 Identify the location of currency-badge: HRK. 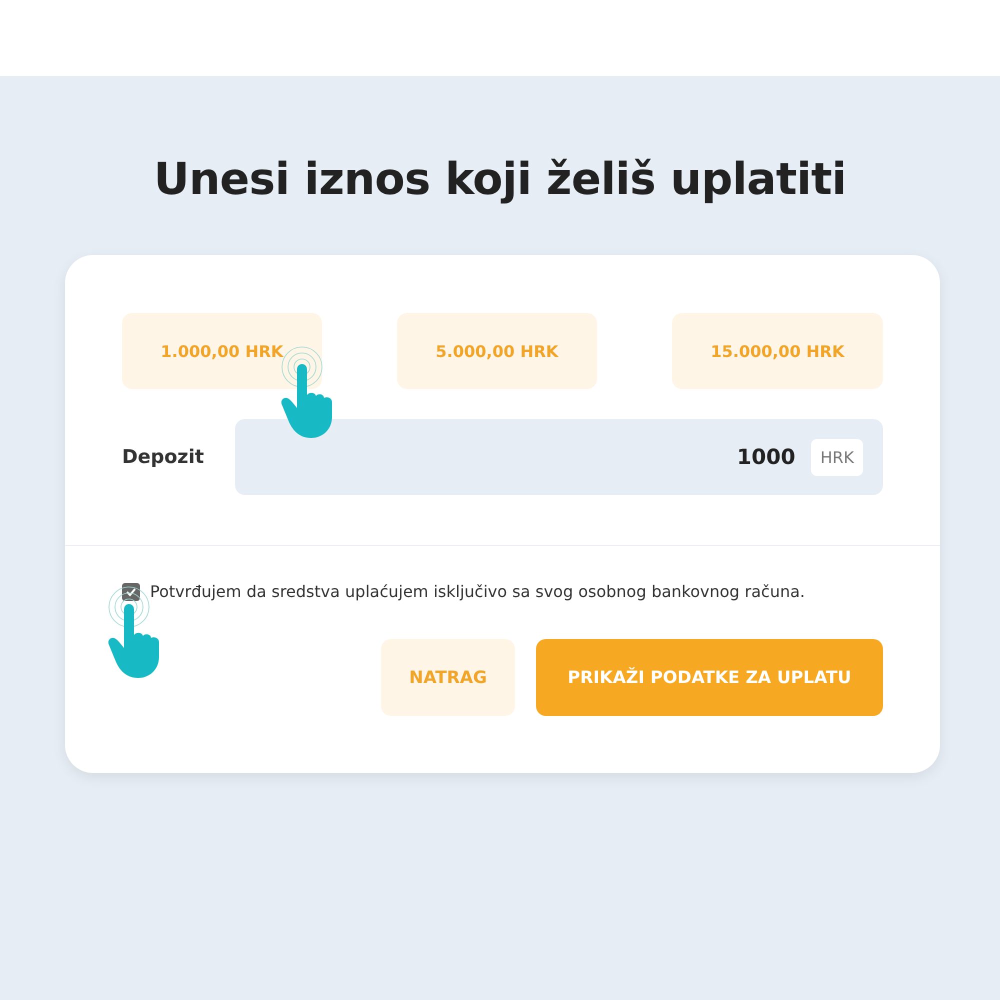
(837, 457).